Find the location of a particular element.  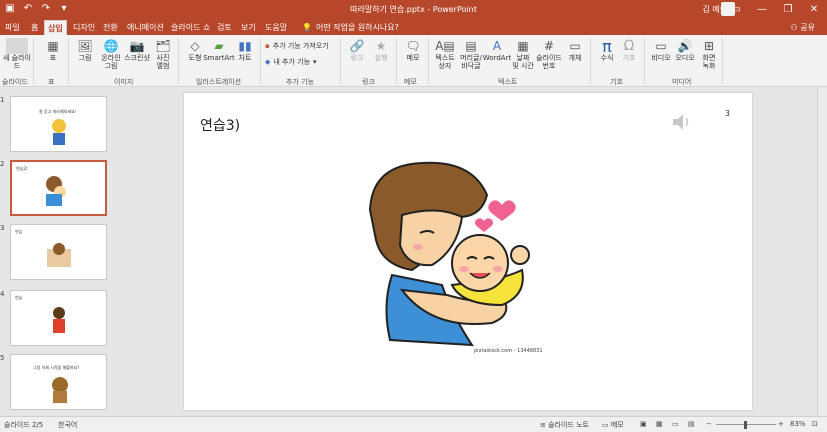

thumb-text: 연습2) is located at coordinates (22, 168).